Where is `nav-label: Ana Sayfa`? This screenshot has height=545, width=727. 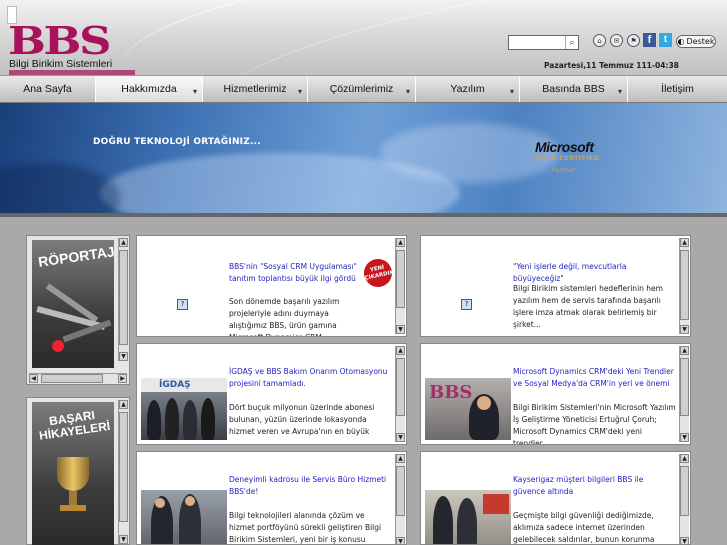 nav-label: Ana Sayfa is located at coordinates (47, 89).